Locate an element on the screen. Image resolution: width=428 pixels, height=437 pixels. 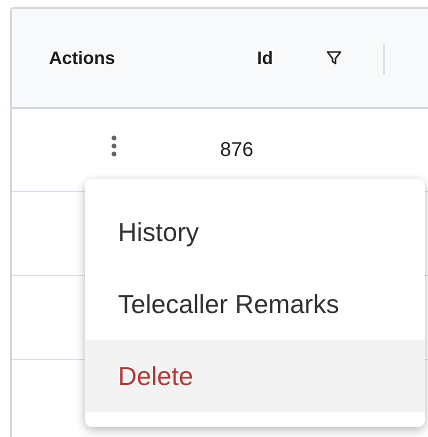
column-header: Actions is located at coordinates (82, 58).